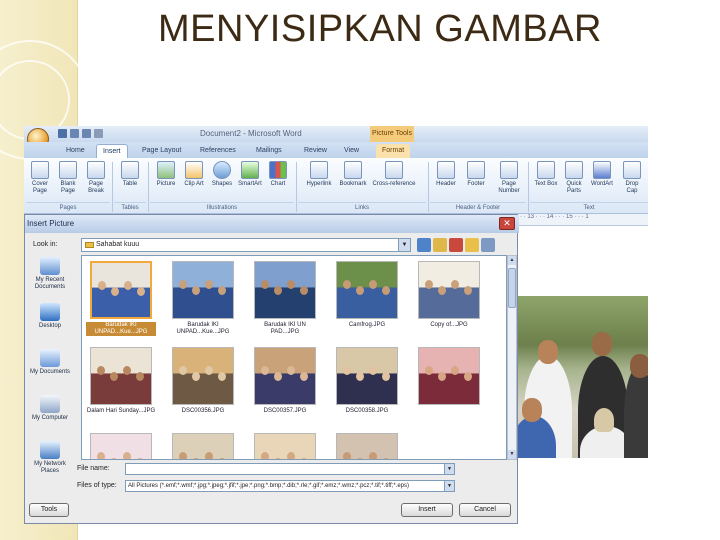 Image resolution: width=720 pixels, height=540 pixels. I want to click on tab-page-layout: Page Layout, so click(161, 151).